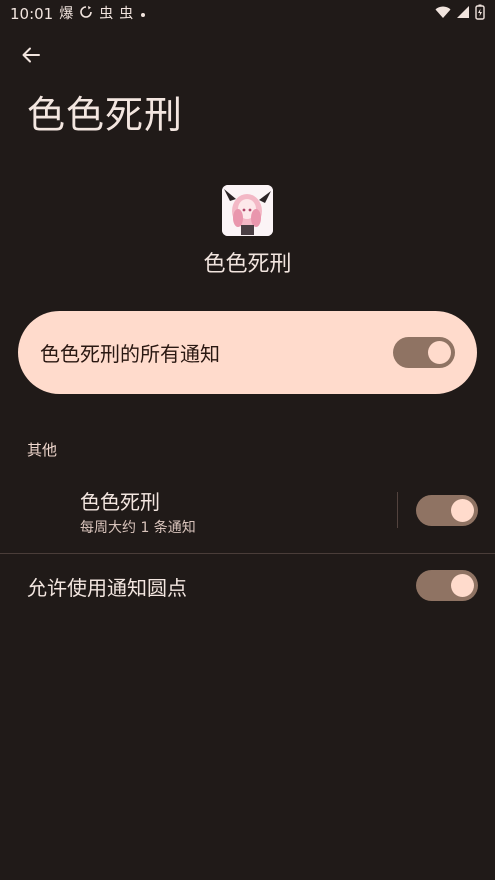  I want to click on all-notifications-toggle, so click(424, 352).